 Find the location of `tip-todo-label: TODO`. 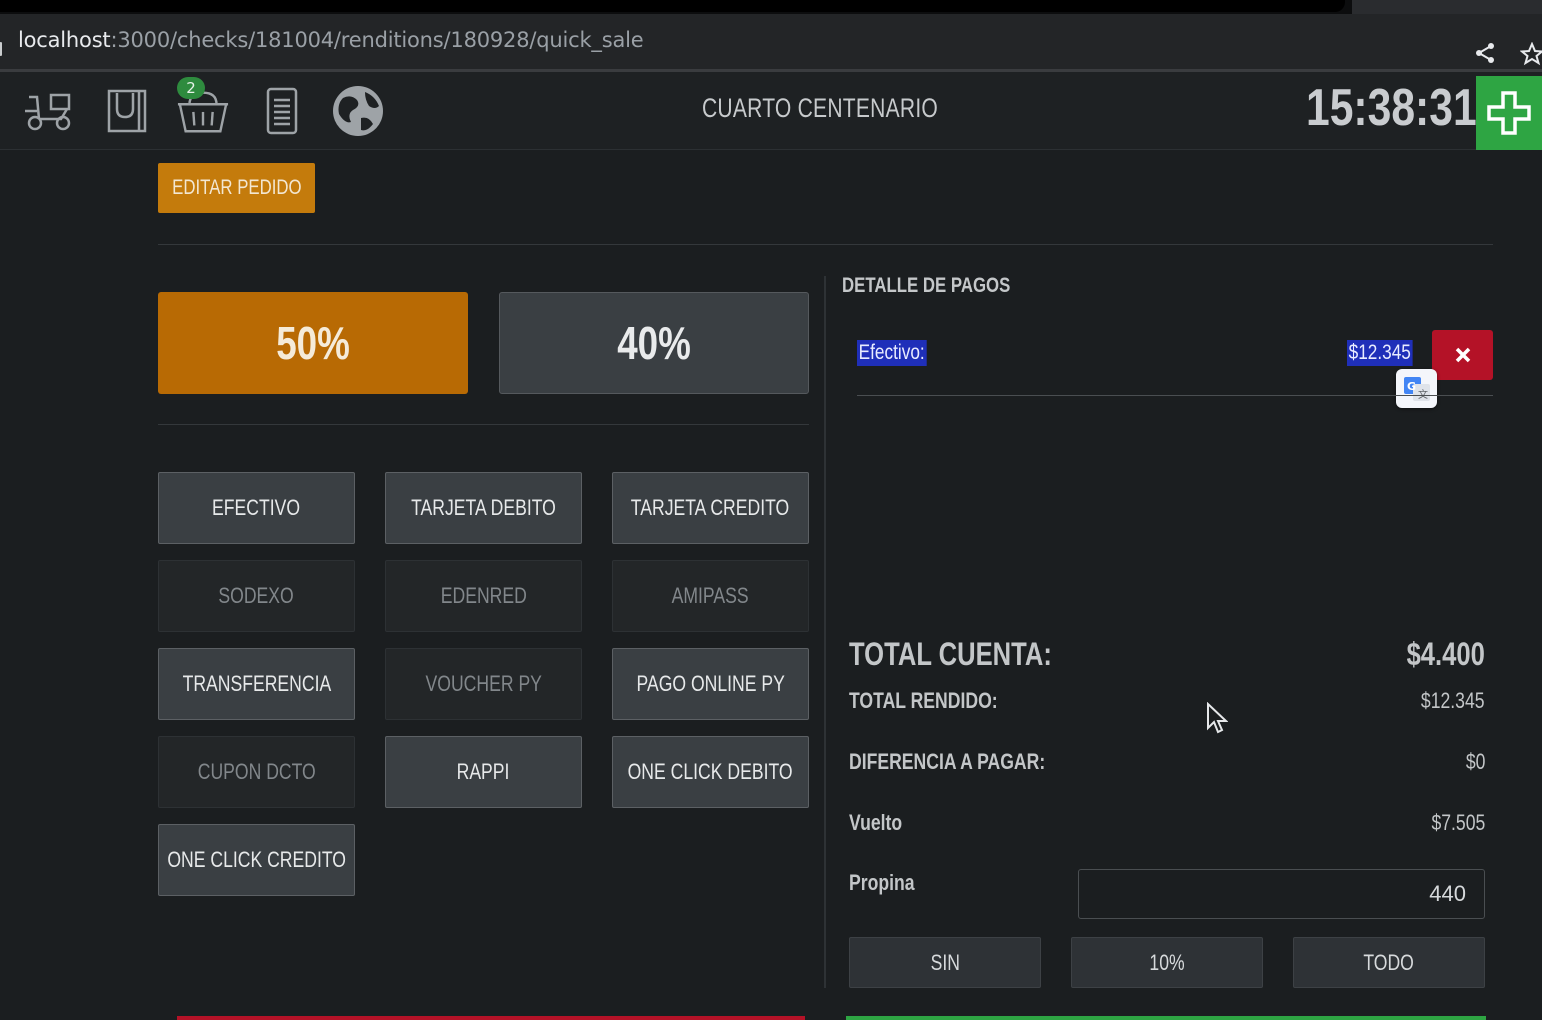

tip-todo-label: TODO is located at coordinates (1389, 962).